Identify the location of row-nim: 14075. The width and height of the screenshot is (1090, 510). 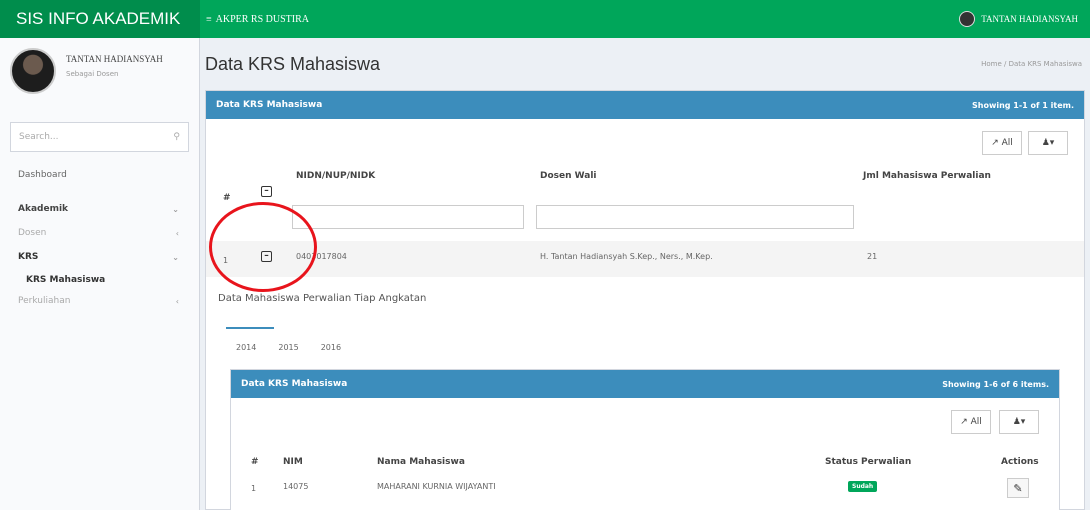
(296, 486).